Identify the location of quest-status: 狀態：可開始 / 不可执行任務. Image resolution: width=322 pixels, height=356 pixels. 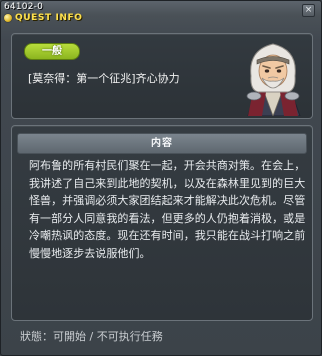
(91, 336).